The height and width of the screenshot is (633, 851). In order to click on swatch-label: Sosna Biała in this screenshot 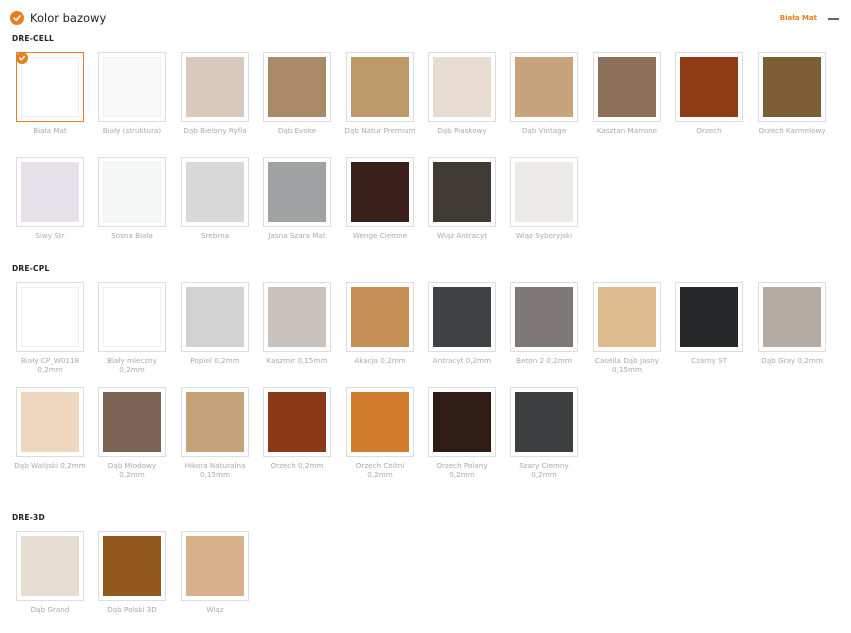, I will do `click(132, 235)`.